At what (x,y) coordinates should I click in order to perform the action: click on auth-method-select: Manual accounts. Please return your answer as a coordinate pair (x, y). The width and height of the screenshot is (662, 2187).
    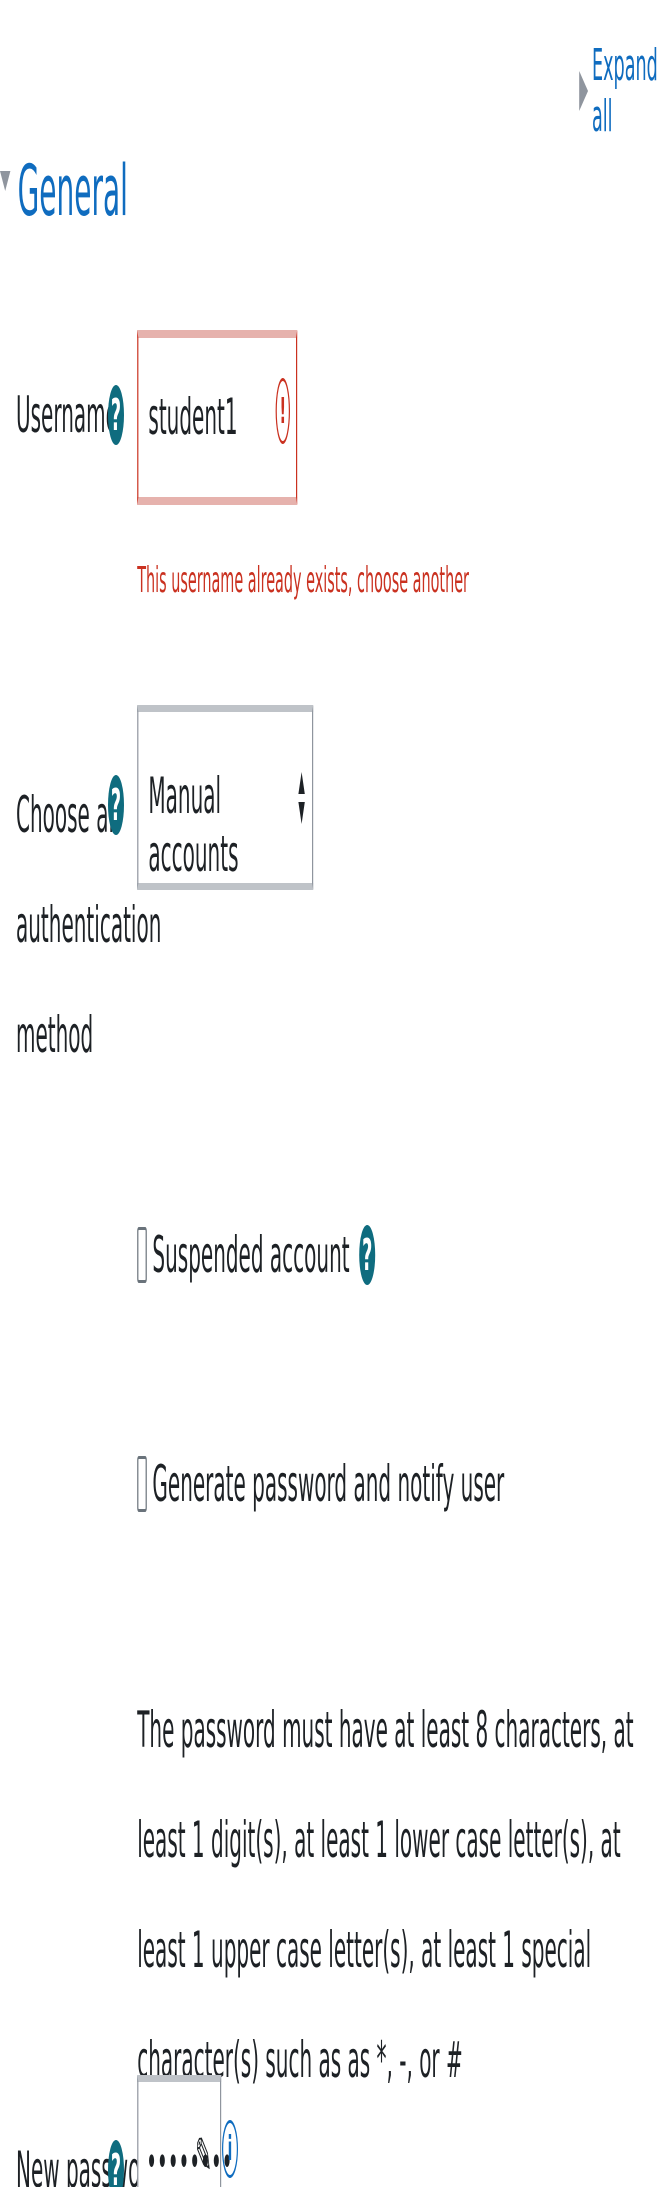
    Looking at the image, I should click on (225, 797).